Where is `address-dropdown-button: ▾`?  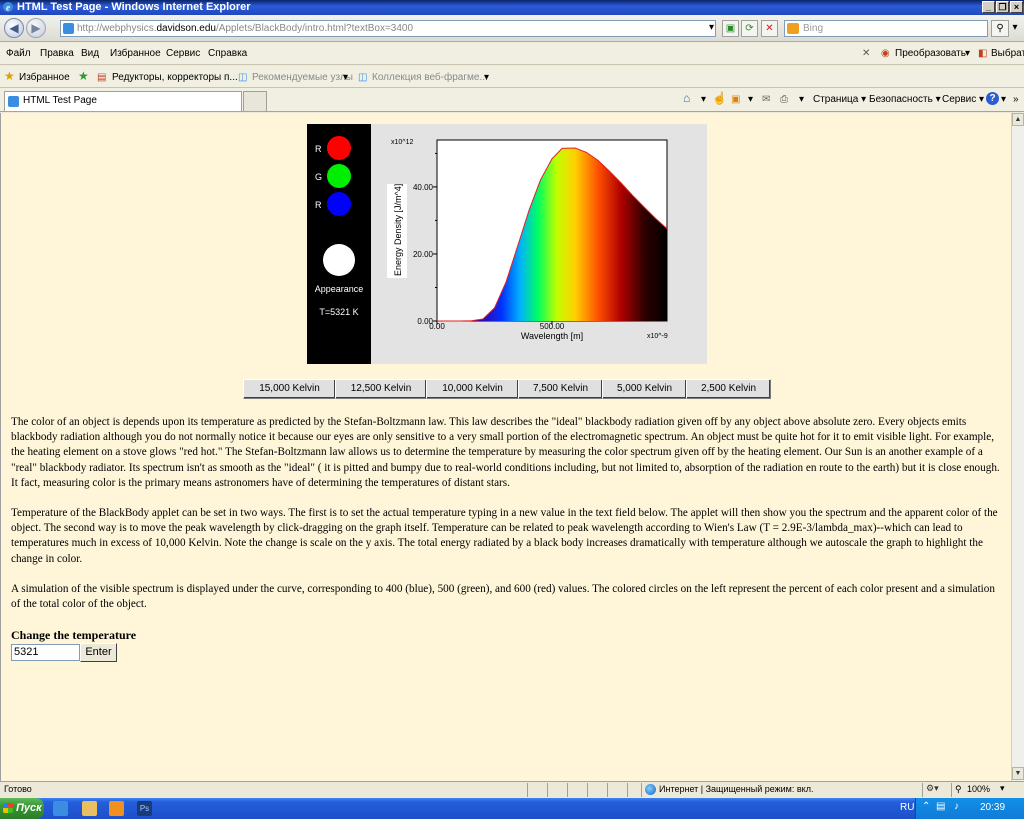
address-dropdown-button: ▾ is located at coordinates (711, 28).